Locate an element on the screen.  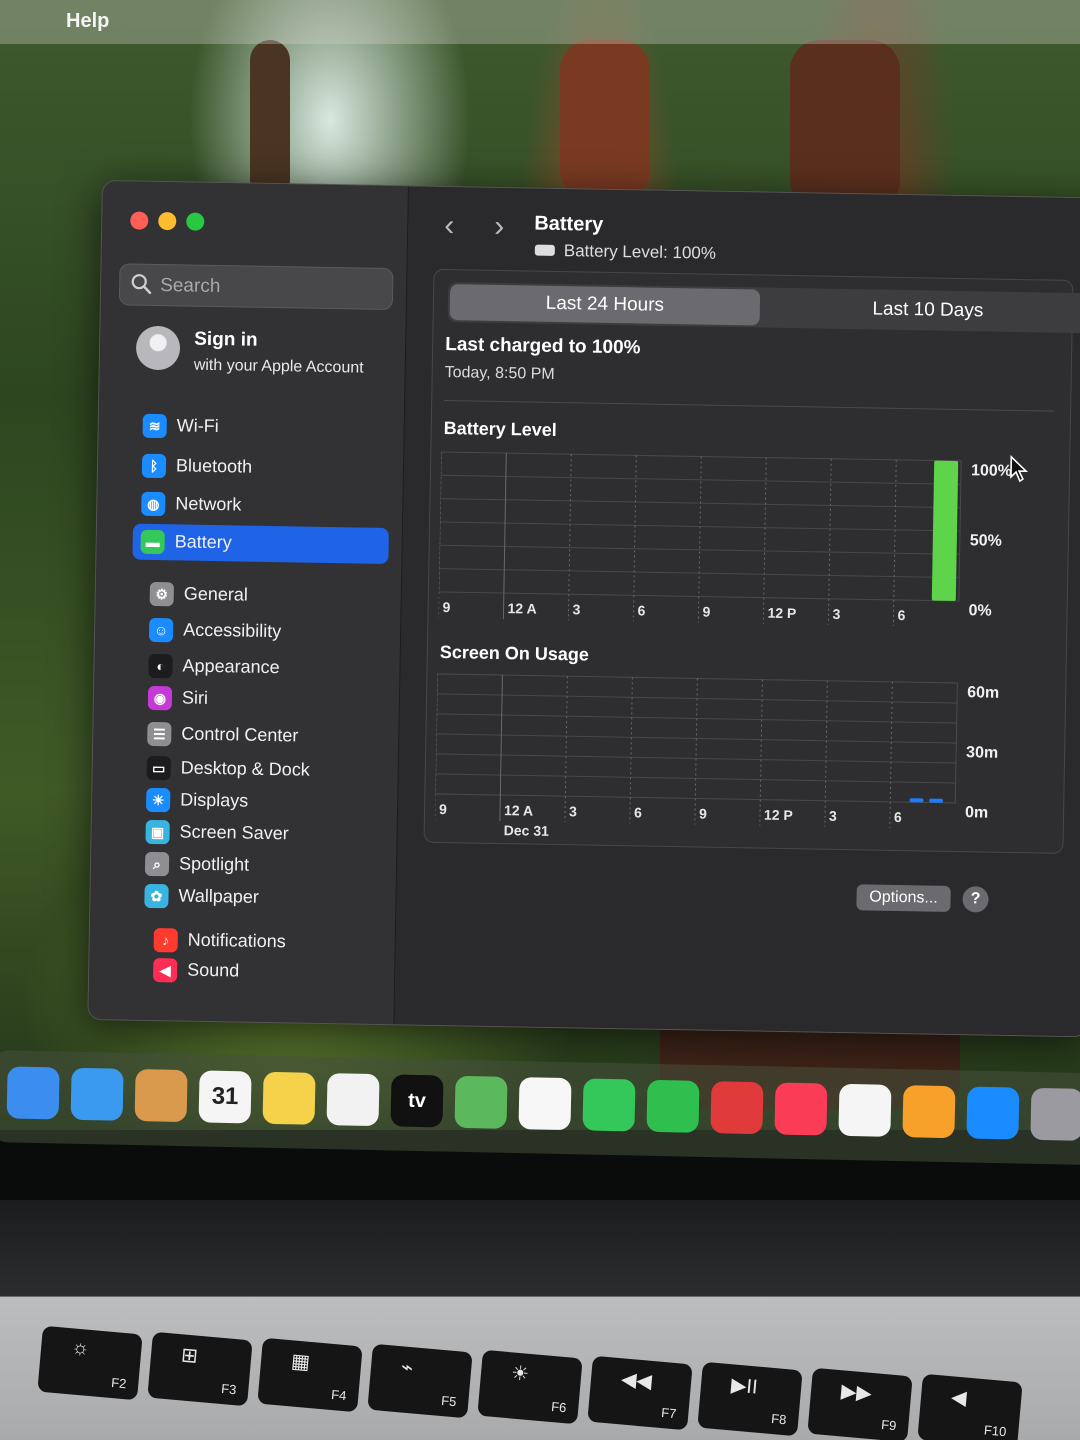
signin-subtitle: with your Apple Account is located at coordinates (278, 366).